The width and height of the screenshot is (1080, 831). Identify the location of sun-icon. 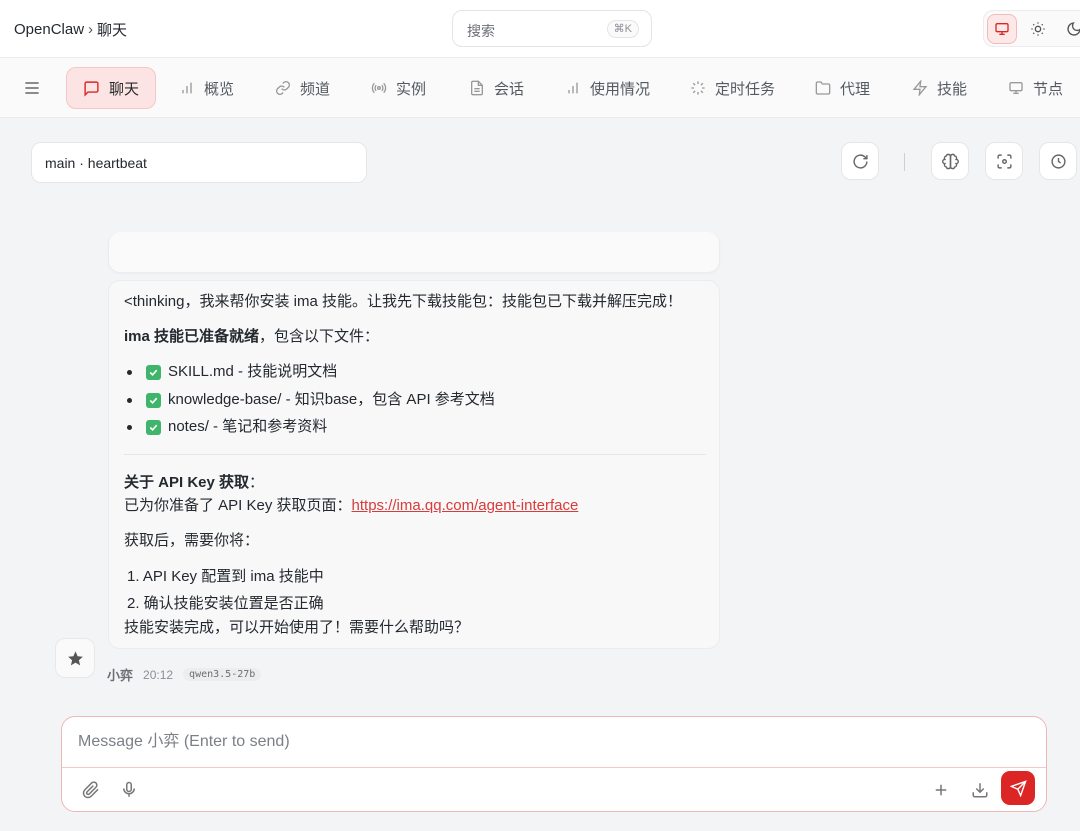
(1038, 29).